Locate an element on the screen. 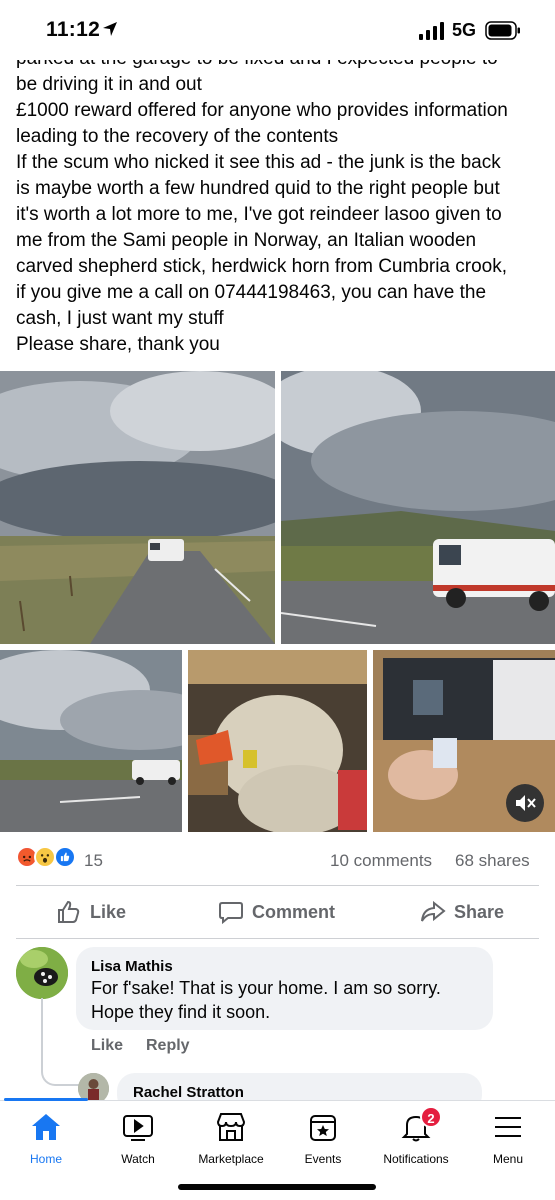  notification-badge: 2 is located at coordinates (431, 1117).